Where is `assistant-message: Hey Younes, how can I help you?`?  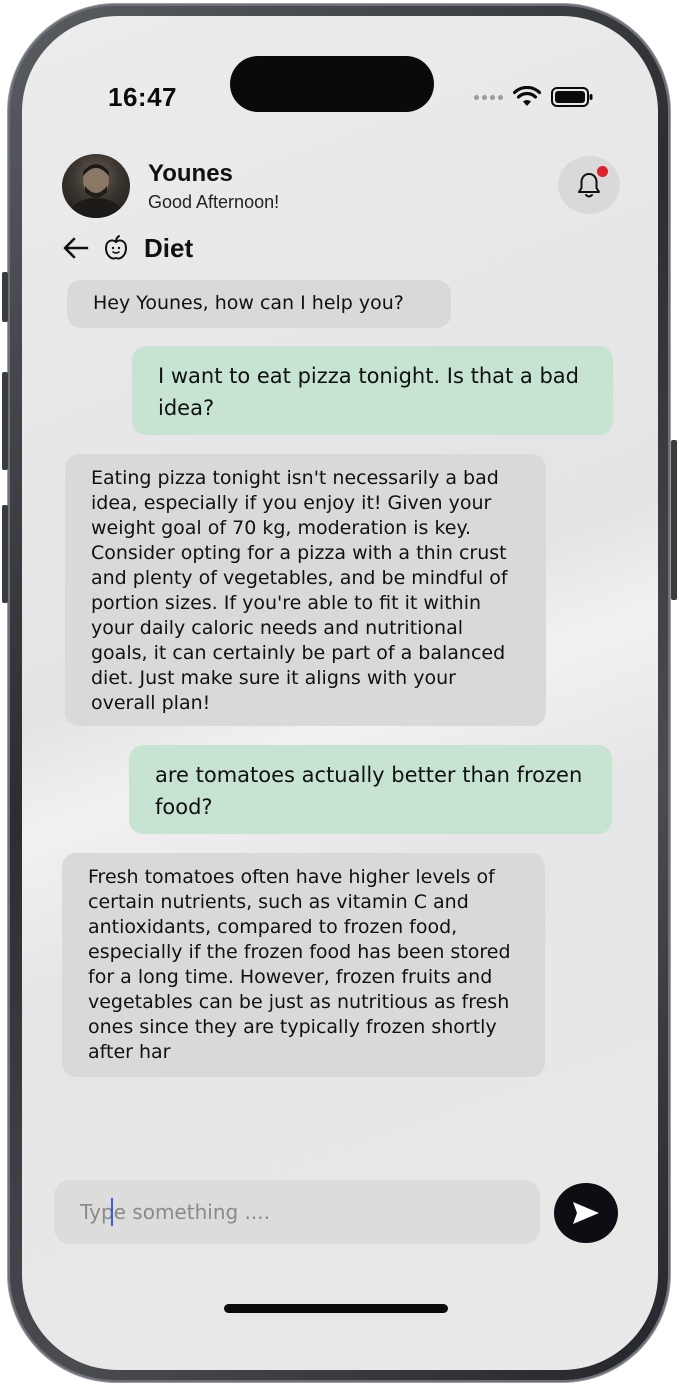
assistant-message: Hey Younes, how can I help you? is located at coordinates (259, 304).